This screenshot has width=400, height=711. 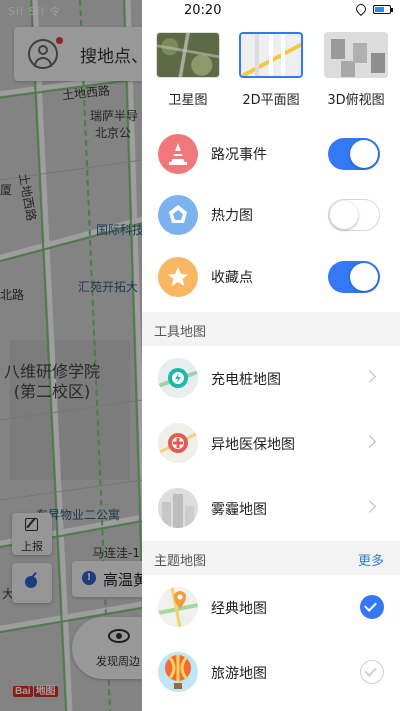 I want to click on map-type-label: 2D平面图, so click(x=271, y=100).